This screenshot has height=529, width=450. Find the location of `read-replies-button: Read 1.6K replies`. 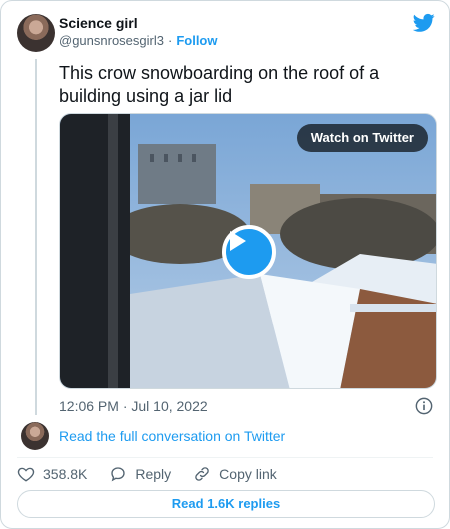

read-replies-button: Read 1.6K replies is located at coordinates (226, 504).